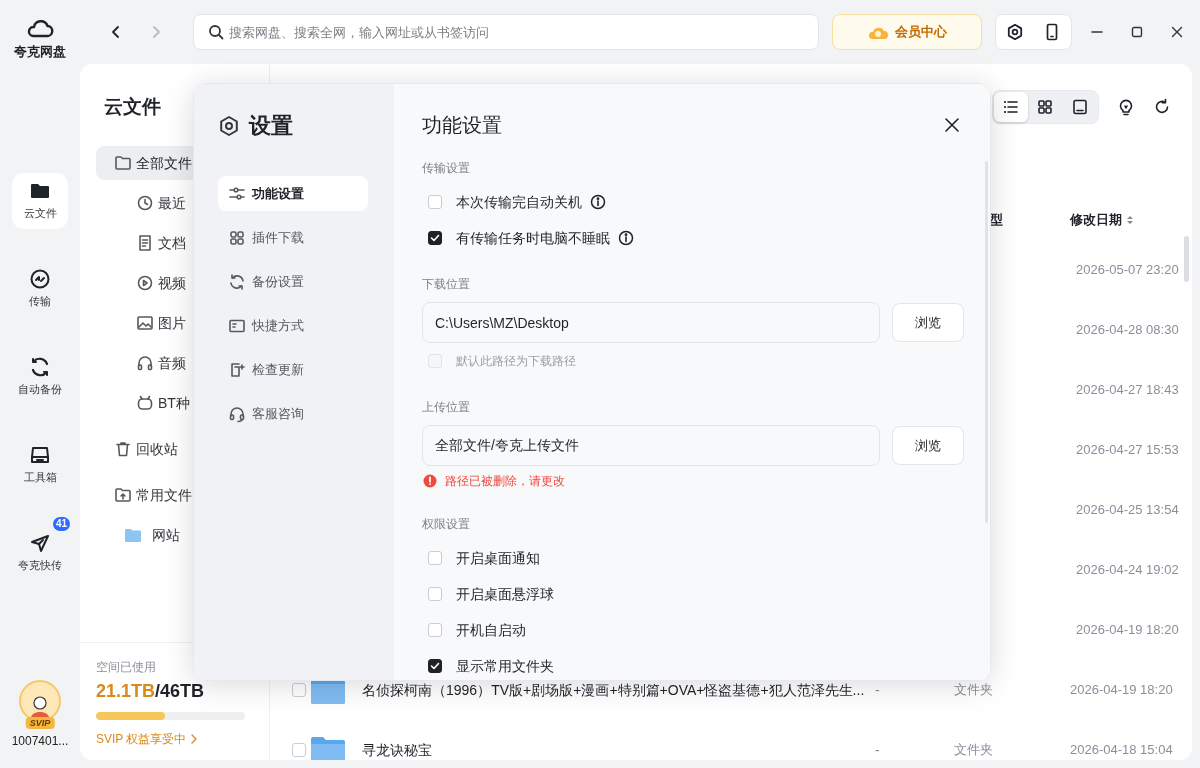 The width and height of the screenshot is (1200, 768). Describe the element at coordinates (271, 126) in the screenshot. I see `dialog-title: 设置` at that location.